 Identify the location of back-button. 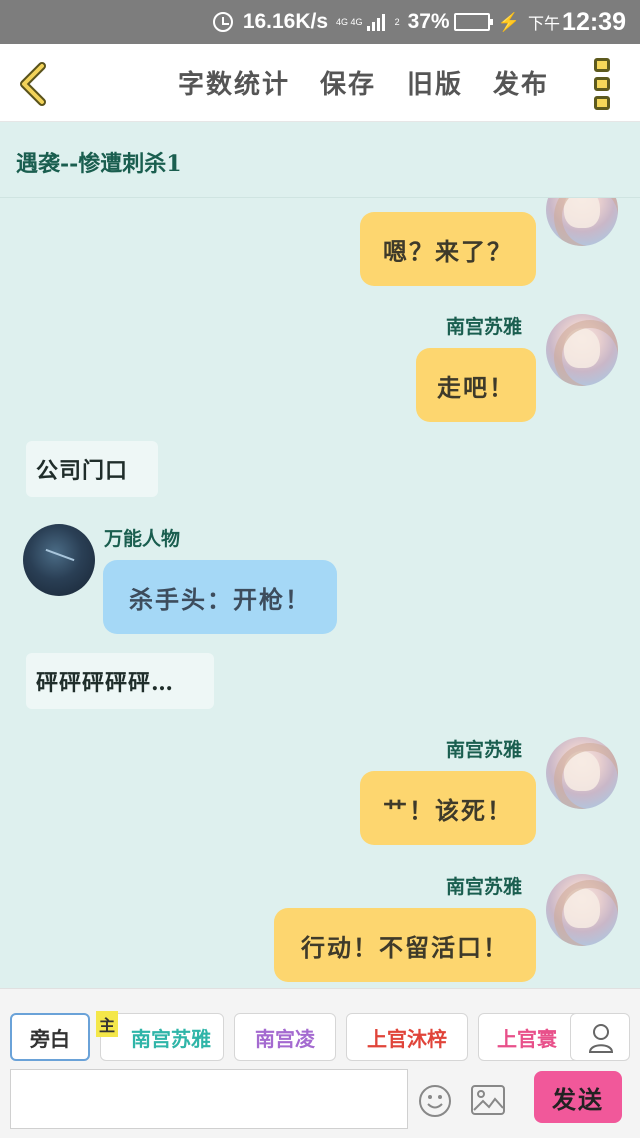
(34, 84).